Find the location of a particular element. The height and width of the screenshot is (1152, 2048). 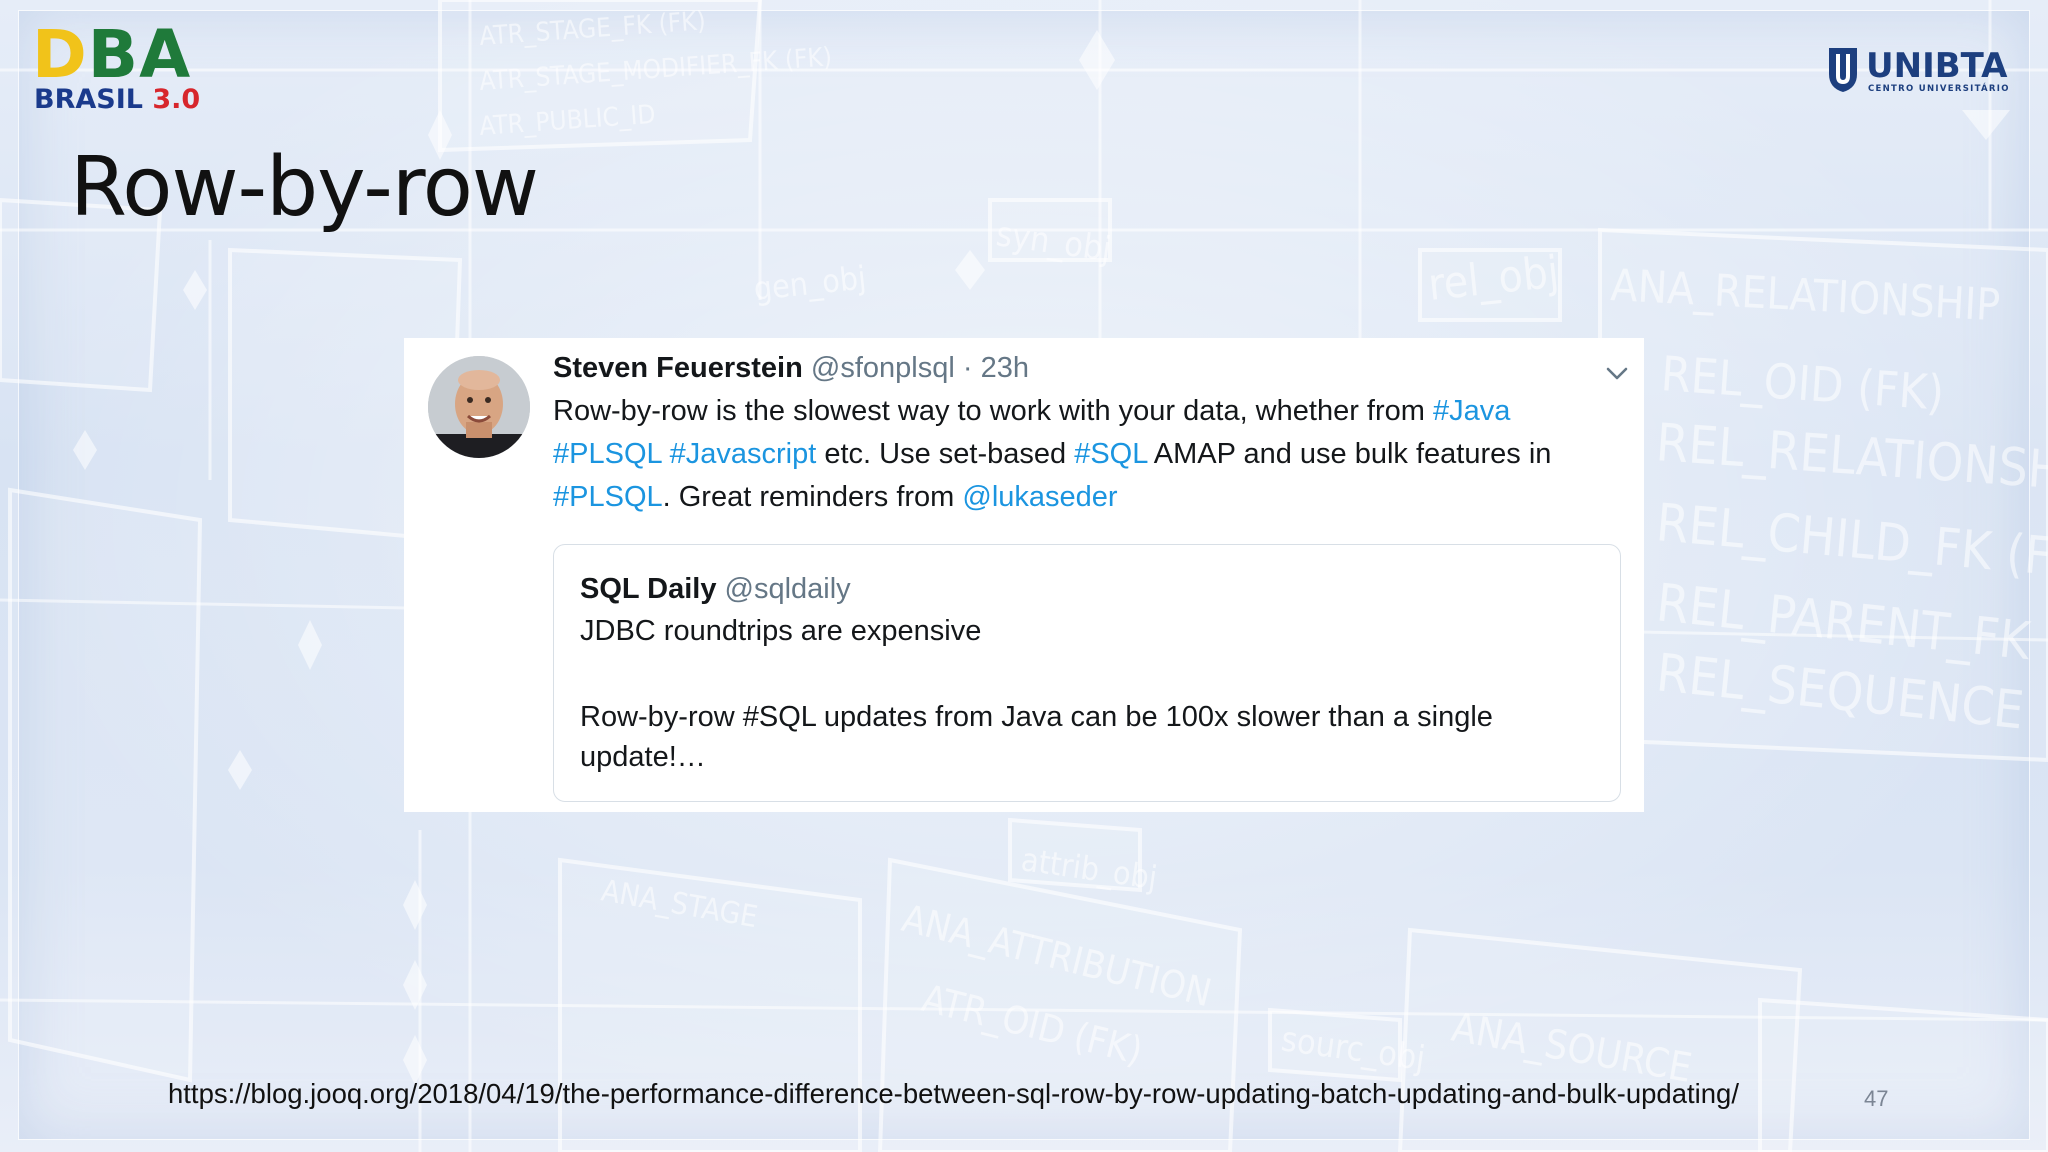

tweet-text-segment is located at coordinates (666, 454).